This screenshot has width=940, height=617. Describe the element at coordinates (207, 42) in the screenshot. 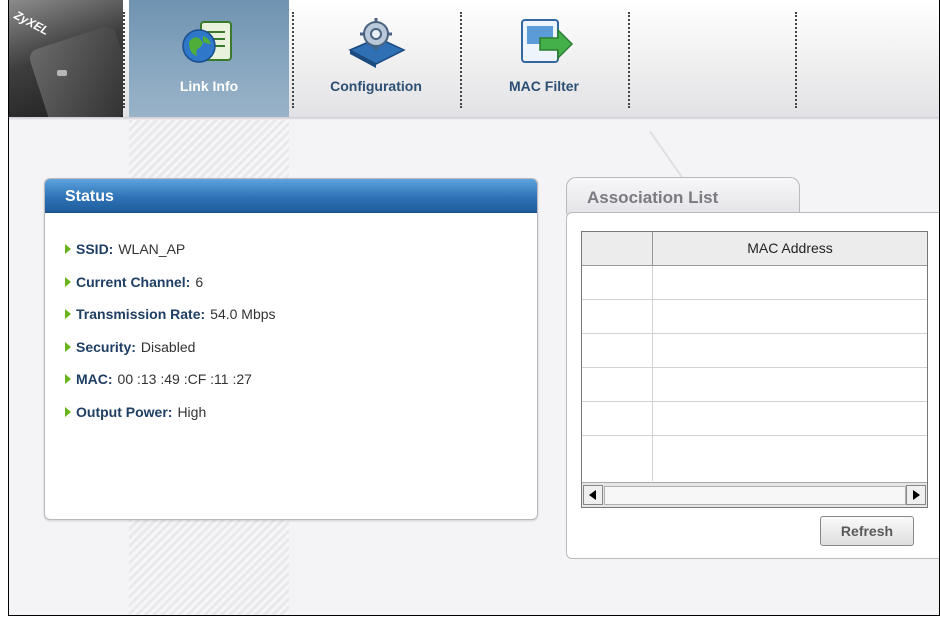

I see `globe-document-icon` at that location.